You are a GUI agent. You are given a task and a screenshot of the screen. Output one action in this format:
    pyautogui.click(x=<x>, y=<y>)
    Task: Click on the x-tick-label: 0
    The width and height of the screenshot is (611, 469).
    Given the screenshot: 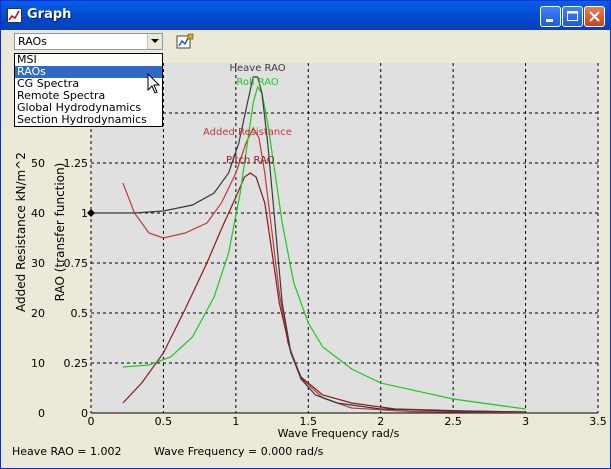 What is the action you would take?
    pyautogui.click(x=91, y=421)
    